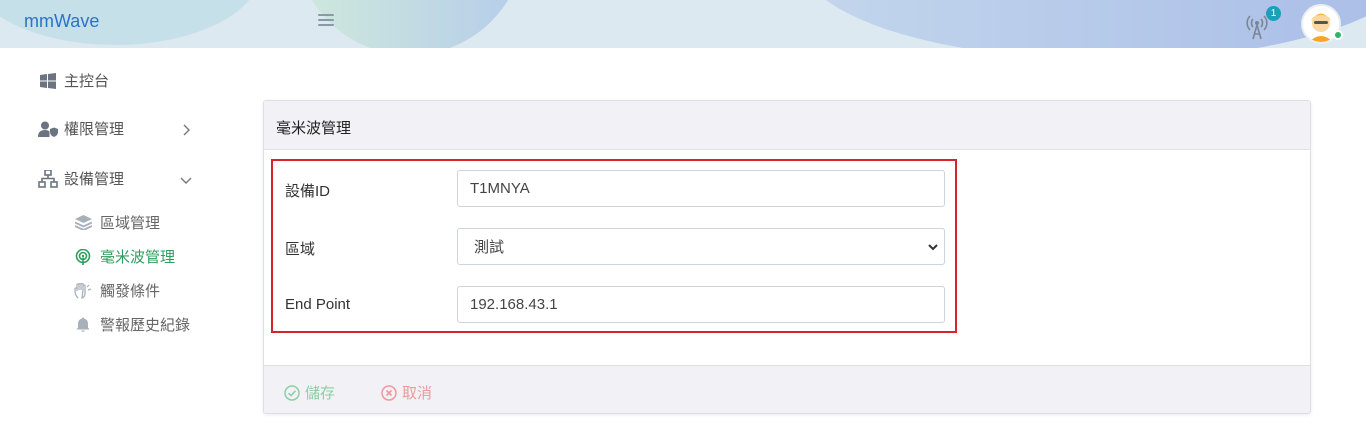  I want to click on area-label: 區域, so click(300, 249).